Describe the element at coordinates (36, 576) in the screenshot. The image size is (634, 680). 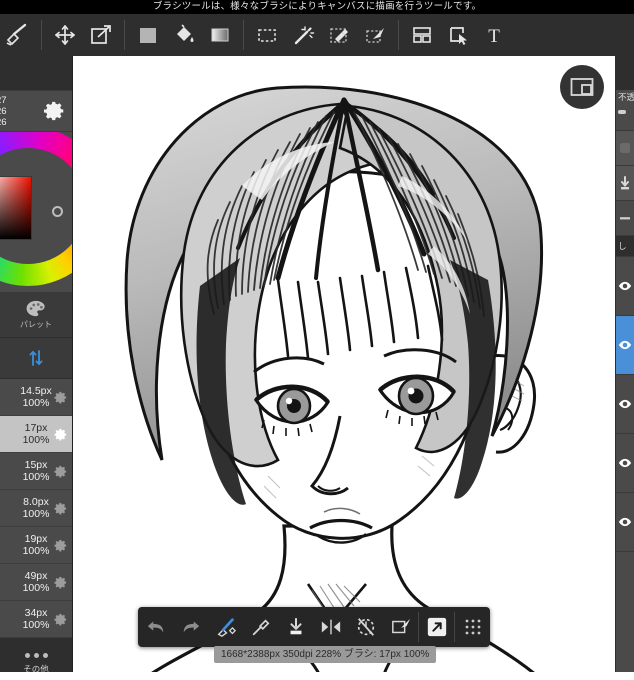
I see `brush-size: 49px` at that location.